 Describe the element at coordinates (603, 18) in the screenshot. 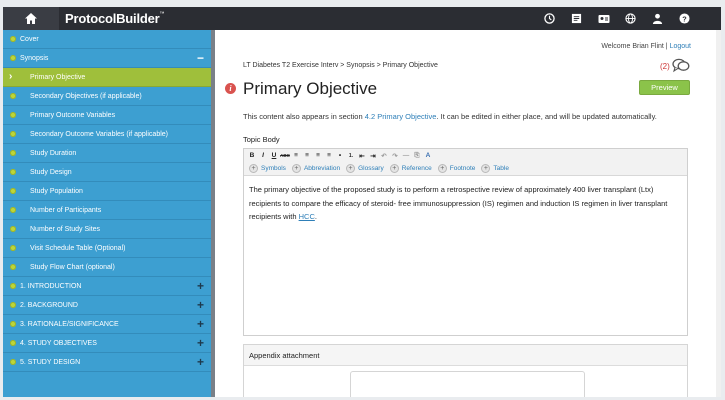

I see `id-card-icon` at that location.